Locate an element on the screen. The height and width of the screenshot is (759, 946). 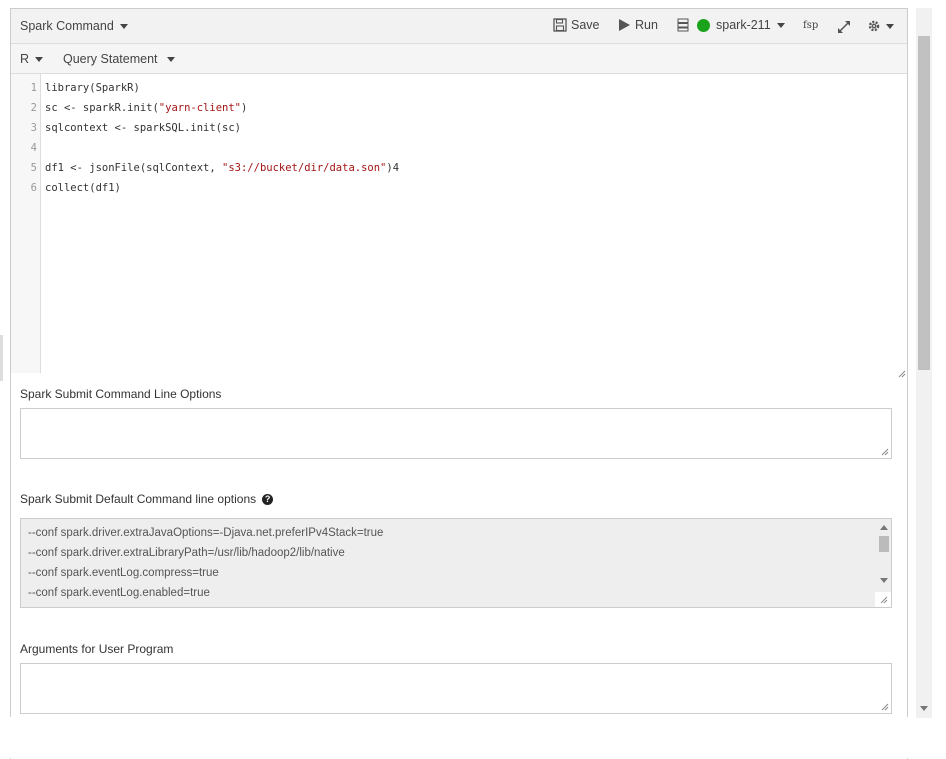
submit-options-input is located at coordinates (456, 433).